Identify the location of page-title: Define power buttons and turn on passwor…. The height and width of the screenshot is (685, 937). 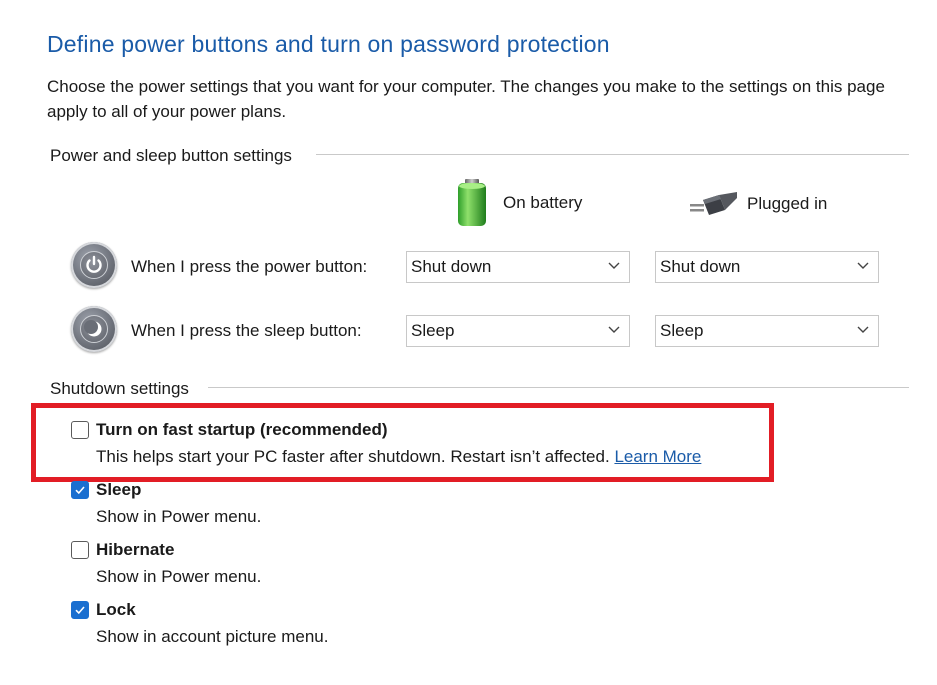
(328, 44).